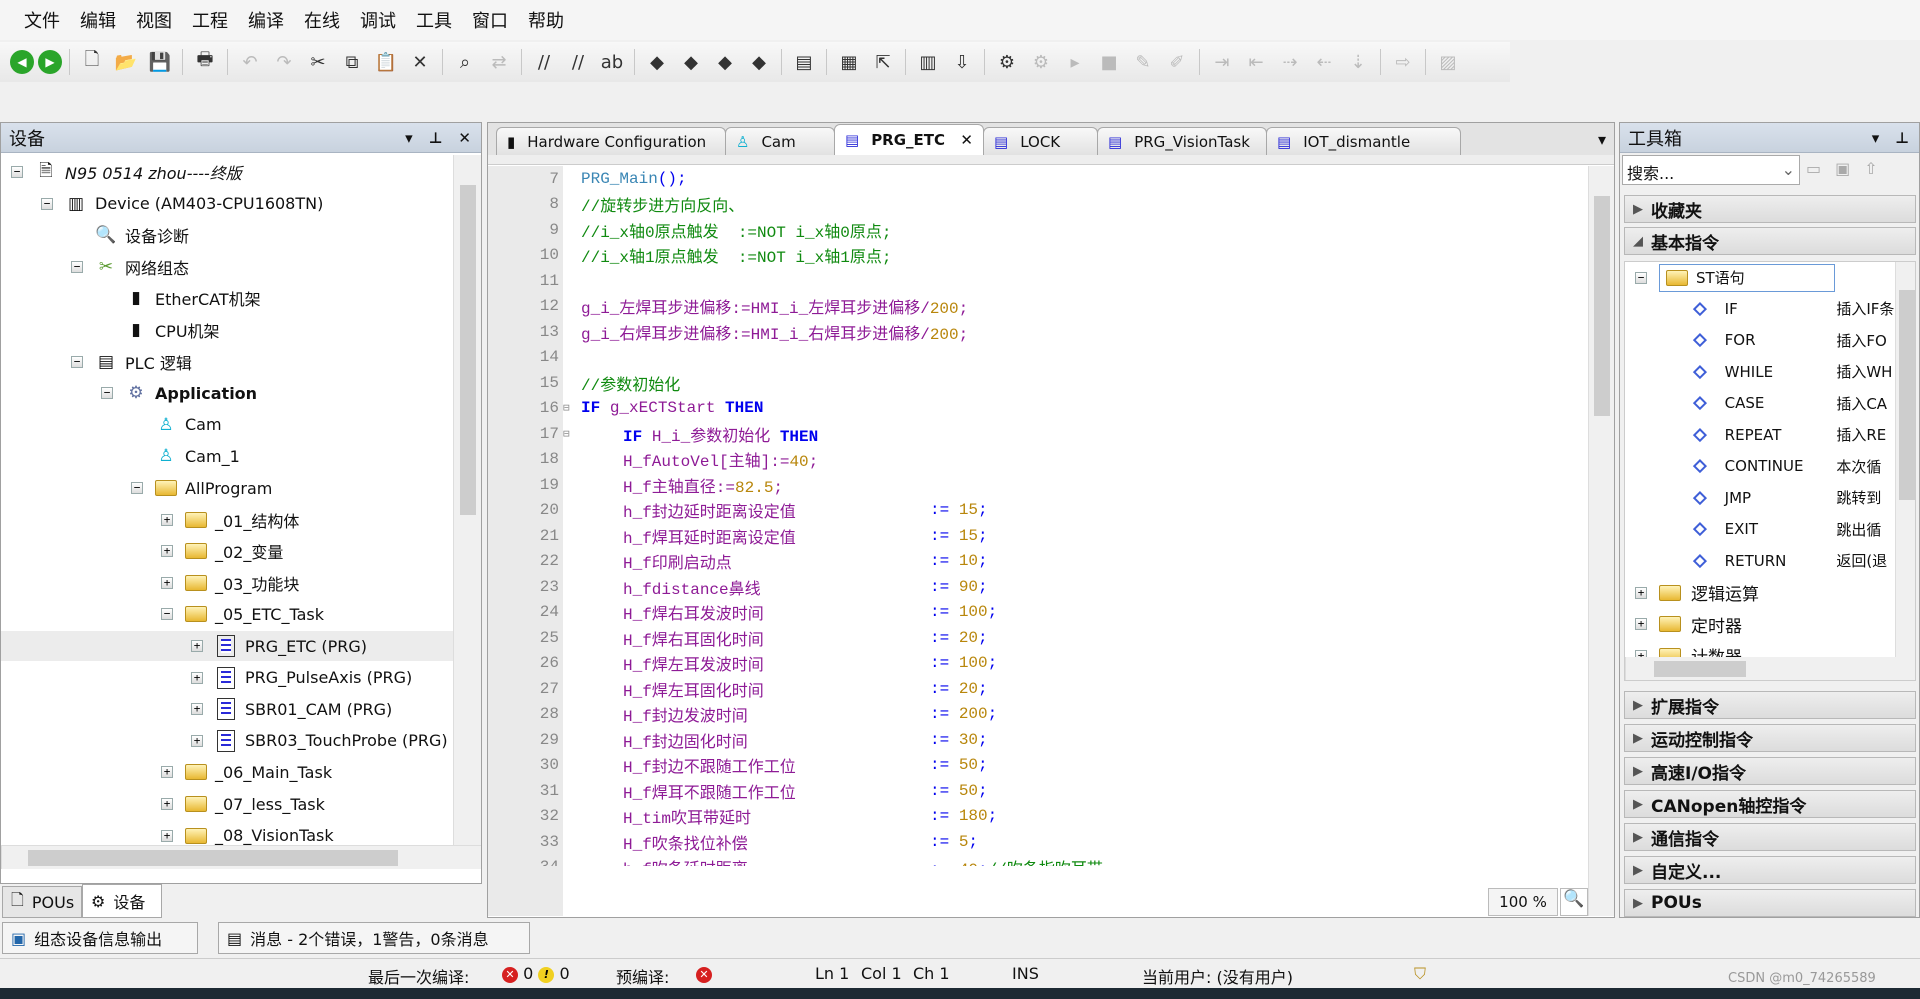  Describe the element at coordinates (42, 20) in the screenshot. I see `menu-item: 文件` at that location.